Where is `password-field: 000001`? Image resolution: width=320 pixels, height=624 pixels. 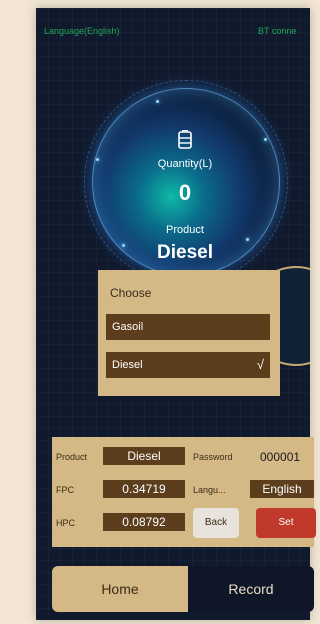
password-field: 000001 is located at coordinates (280, 457).